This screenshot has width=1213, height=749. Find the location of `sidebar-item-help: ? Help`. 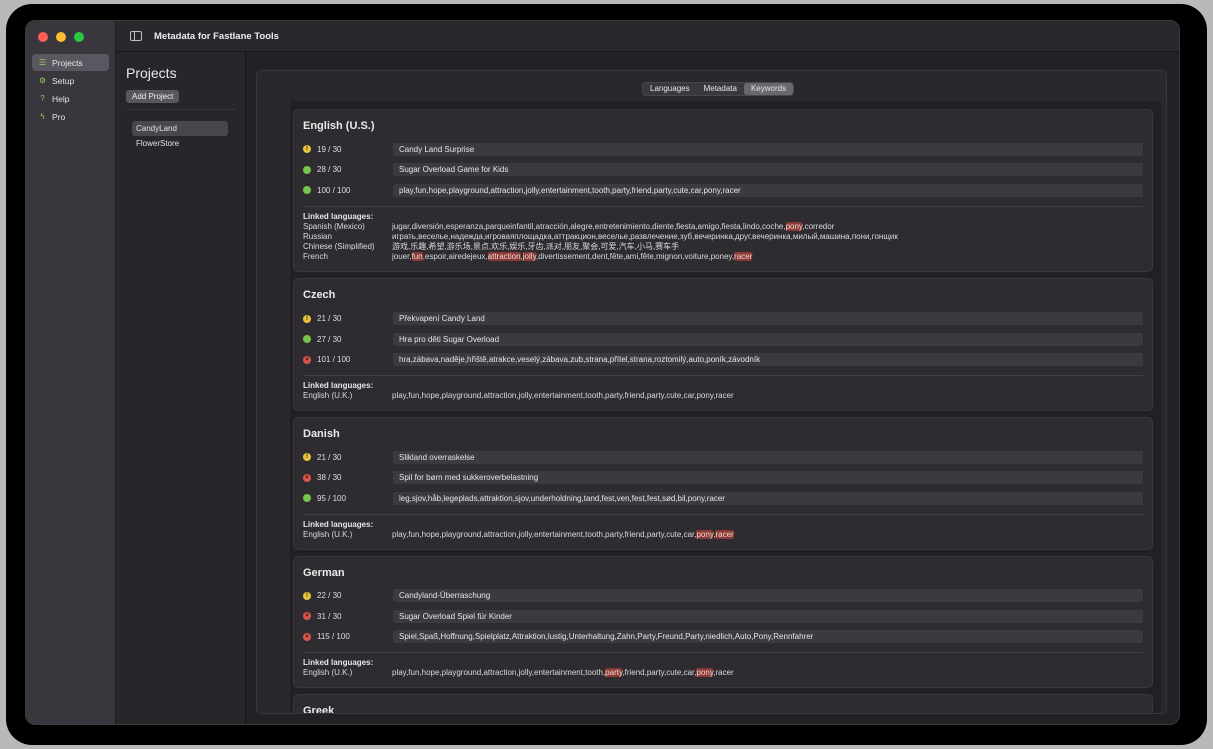

sidebar-item-help: ? Help is located at coordinates (70, 98).